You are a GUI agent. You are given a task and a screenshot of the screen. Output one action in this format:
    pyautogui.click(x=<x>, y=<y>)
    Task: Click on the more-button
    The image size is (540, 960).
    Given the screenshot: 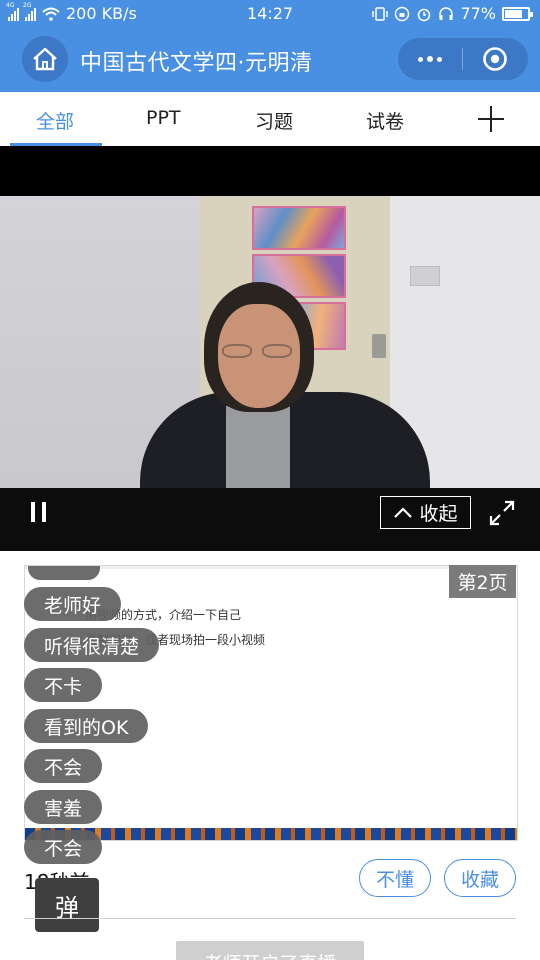 What is the action you would take?
    pyautogui.click(x=430, y=59)
    